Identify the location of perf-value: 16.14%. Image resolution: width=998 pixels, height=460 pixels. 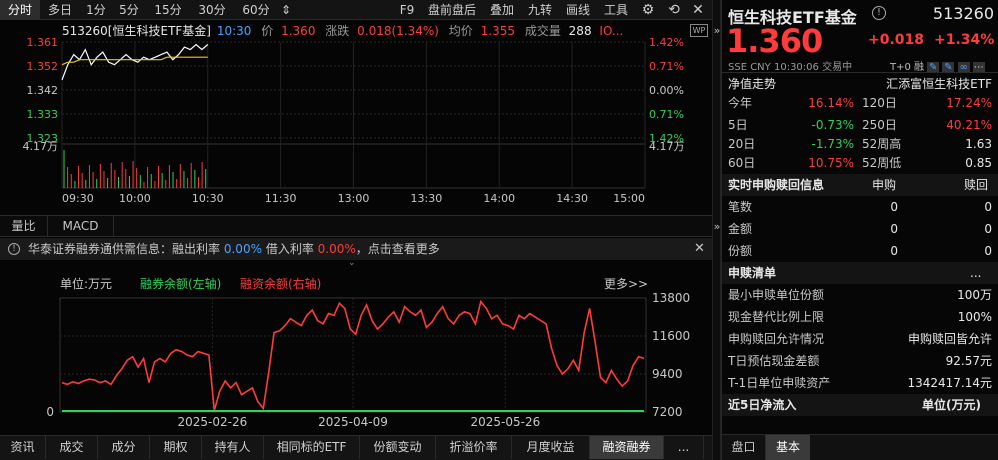
(831, 103).